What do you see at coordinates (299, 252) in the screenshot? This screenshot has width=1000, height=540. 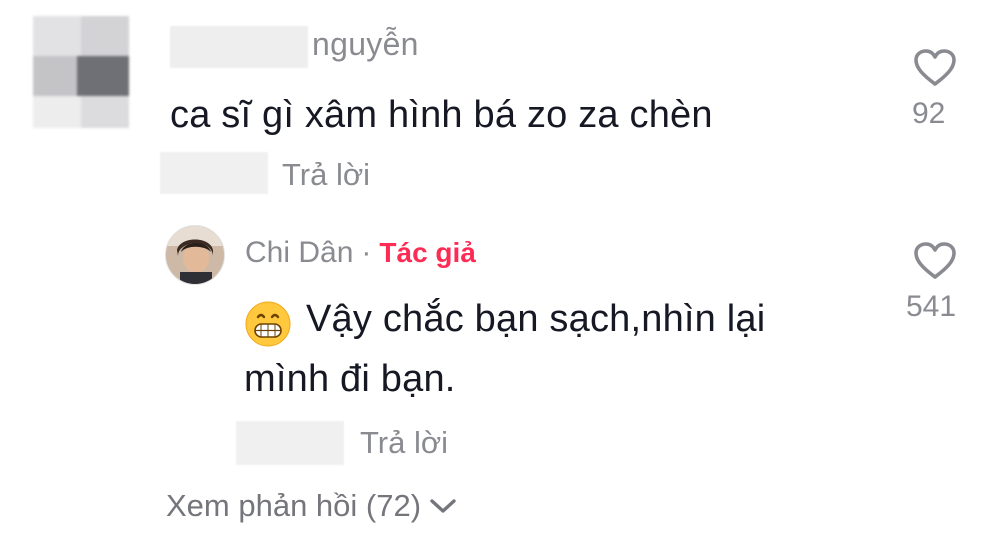 I see `author-name: Chi Dân` at bounding box center [299, 252].